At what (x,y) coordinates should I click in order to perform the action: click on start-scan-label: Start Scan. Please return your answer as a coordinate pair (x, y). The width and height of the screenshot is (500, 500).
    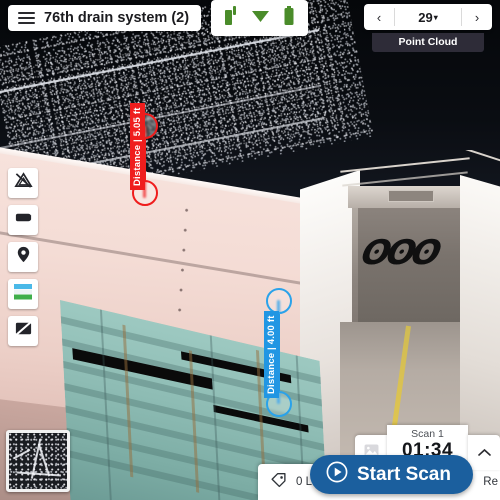
    Looking at the image, I should click on (404, 474).